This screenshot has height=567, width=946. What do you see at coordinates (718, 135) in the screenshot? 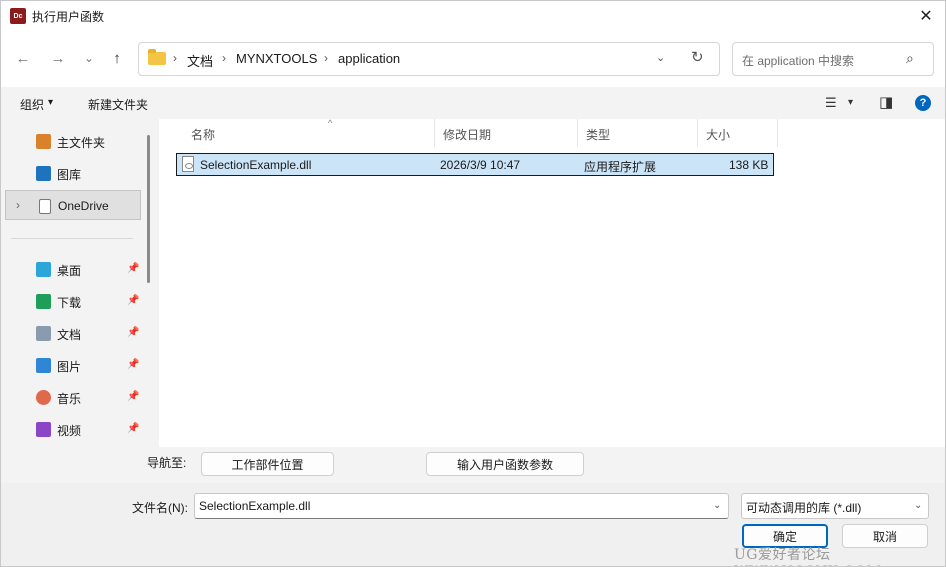
I see `column-header-label: 大小` at bounding box center [718, 135].